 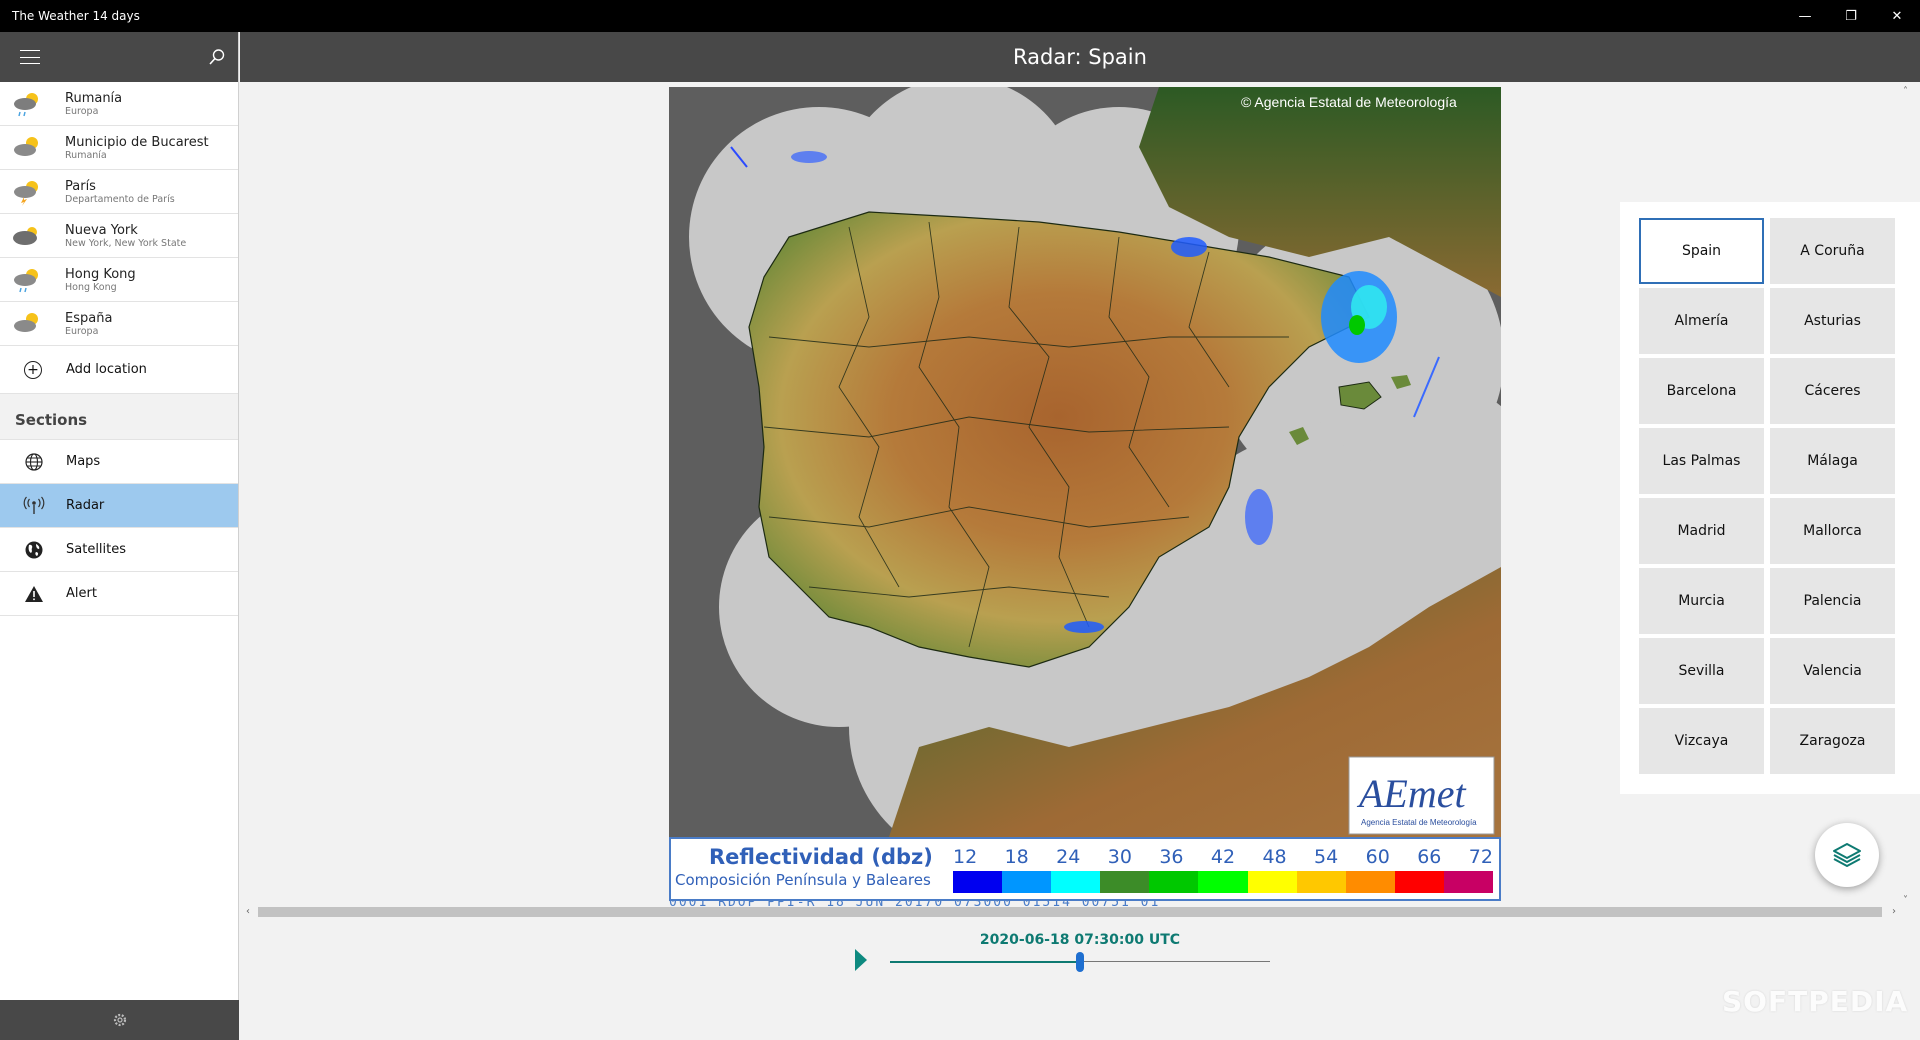 What do you see at coordinates (1701, 531) in the screenshot?
I see `region-button: Madrid` at bounding box center [1701, 531].